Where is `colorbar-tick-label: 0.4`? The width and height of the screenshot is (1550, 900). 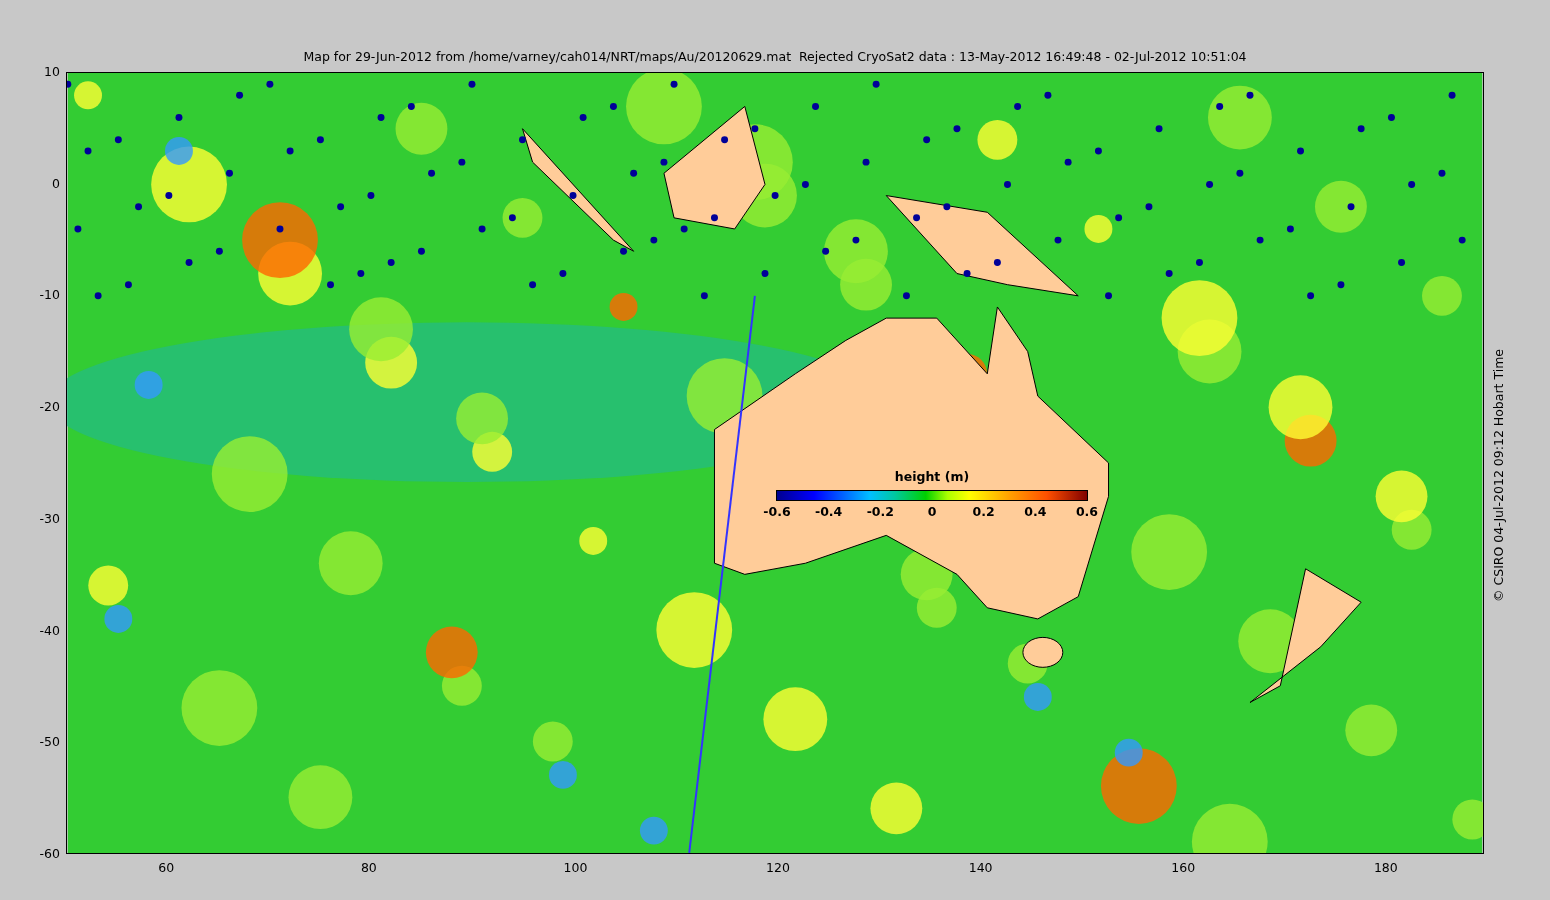
colorbar-tick-label: 0.4 is located at coordinates (1035, 511).